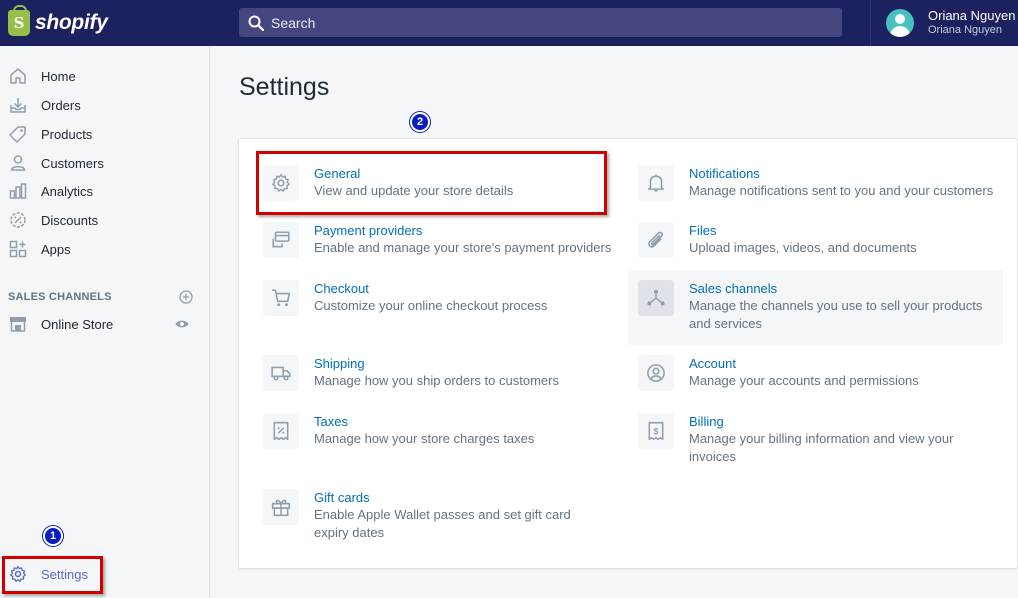 The image size is (1018, 598). I want to click on setting-description: Manage how you ship orders to customers, so click(436, 380).